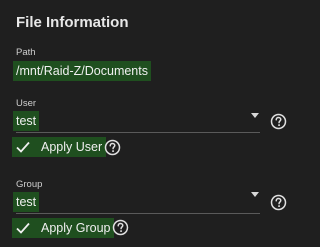 This screenshot has width=320, height=247. What do you see at coordinates (26, 52) in the screenshot?
I see `path-label: Path` at bounding box center [26, 52].